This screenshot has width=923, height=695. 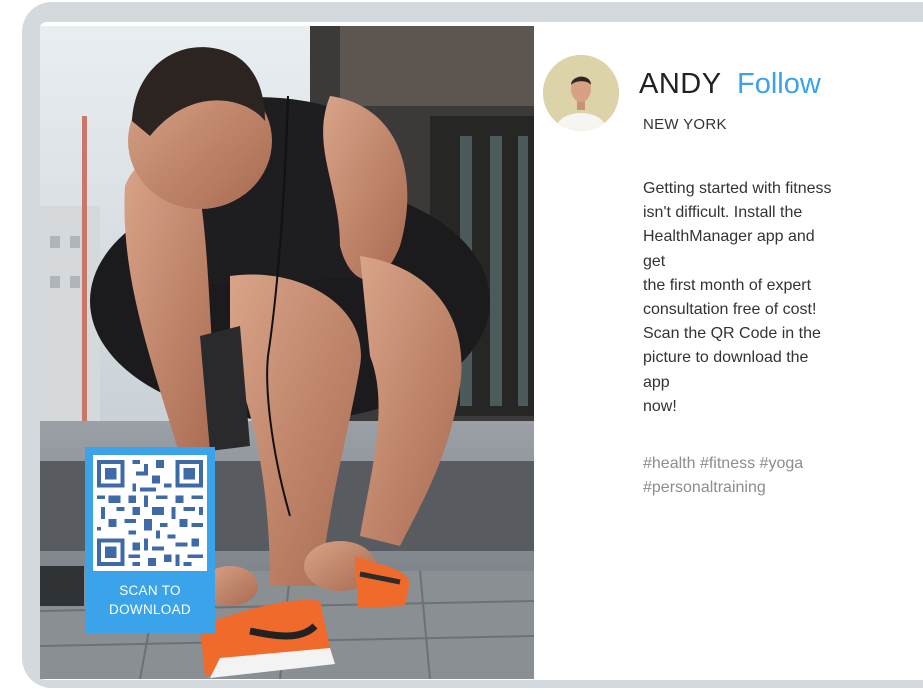 What do you see at coordinates (732, 334) in the screenshot?
I see `description-line: Scan the QR Code in the` at bounding box center [732, 334].